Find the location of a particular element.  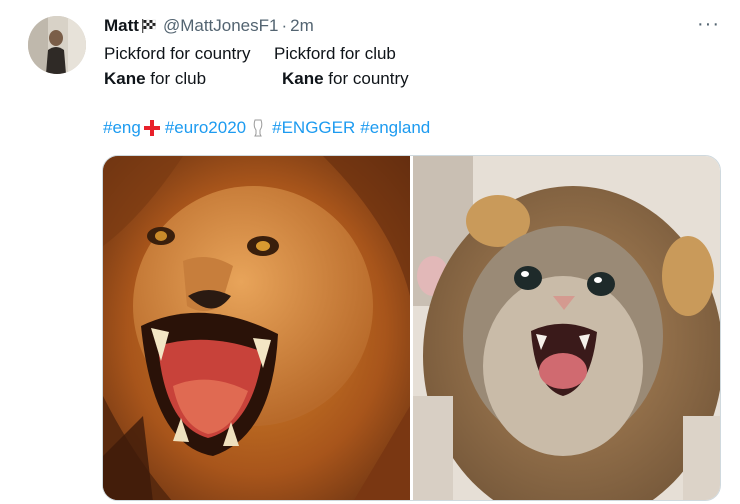

hashtag-engger: #ENGGER is located at coordinates (313, 128).